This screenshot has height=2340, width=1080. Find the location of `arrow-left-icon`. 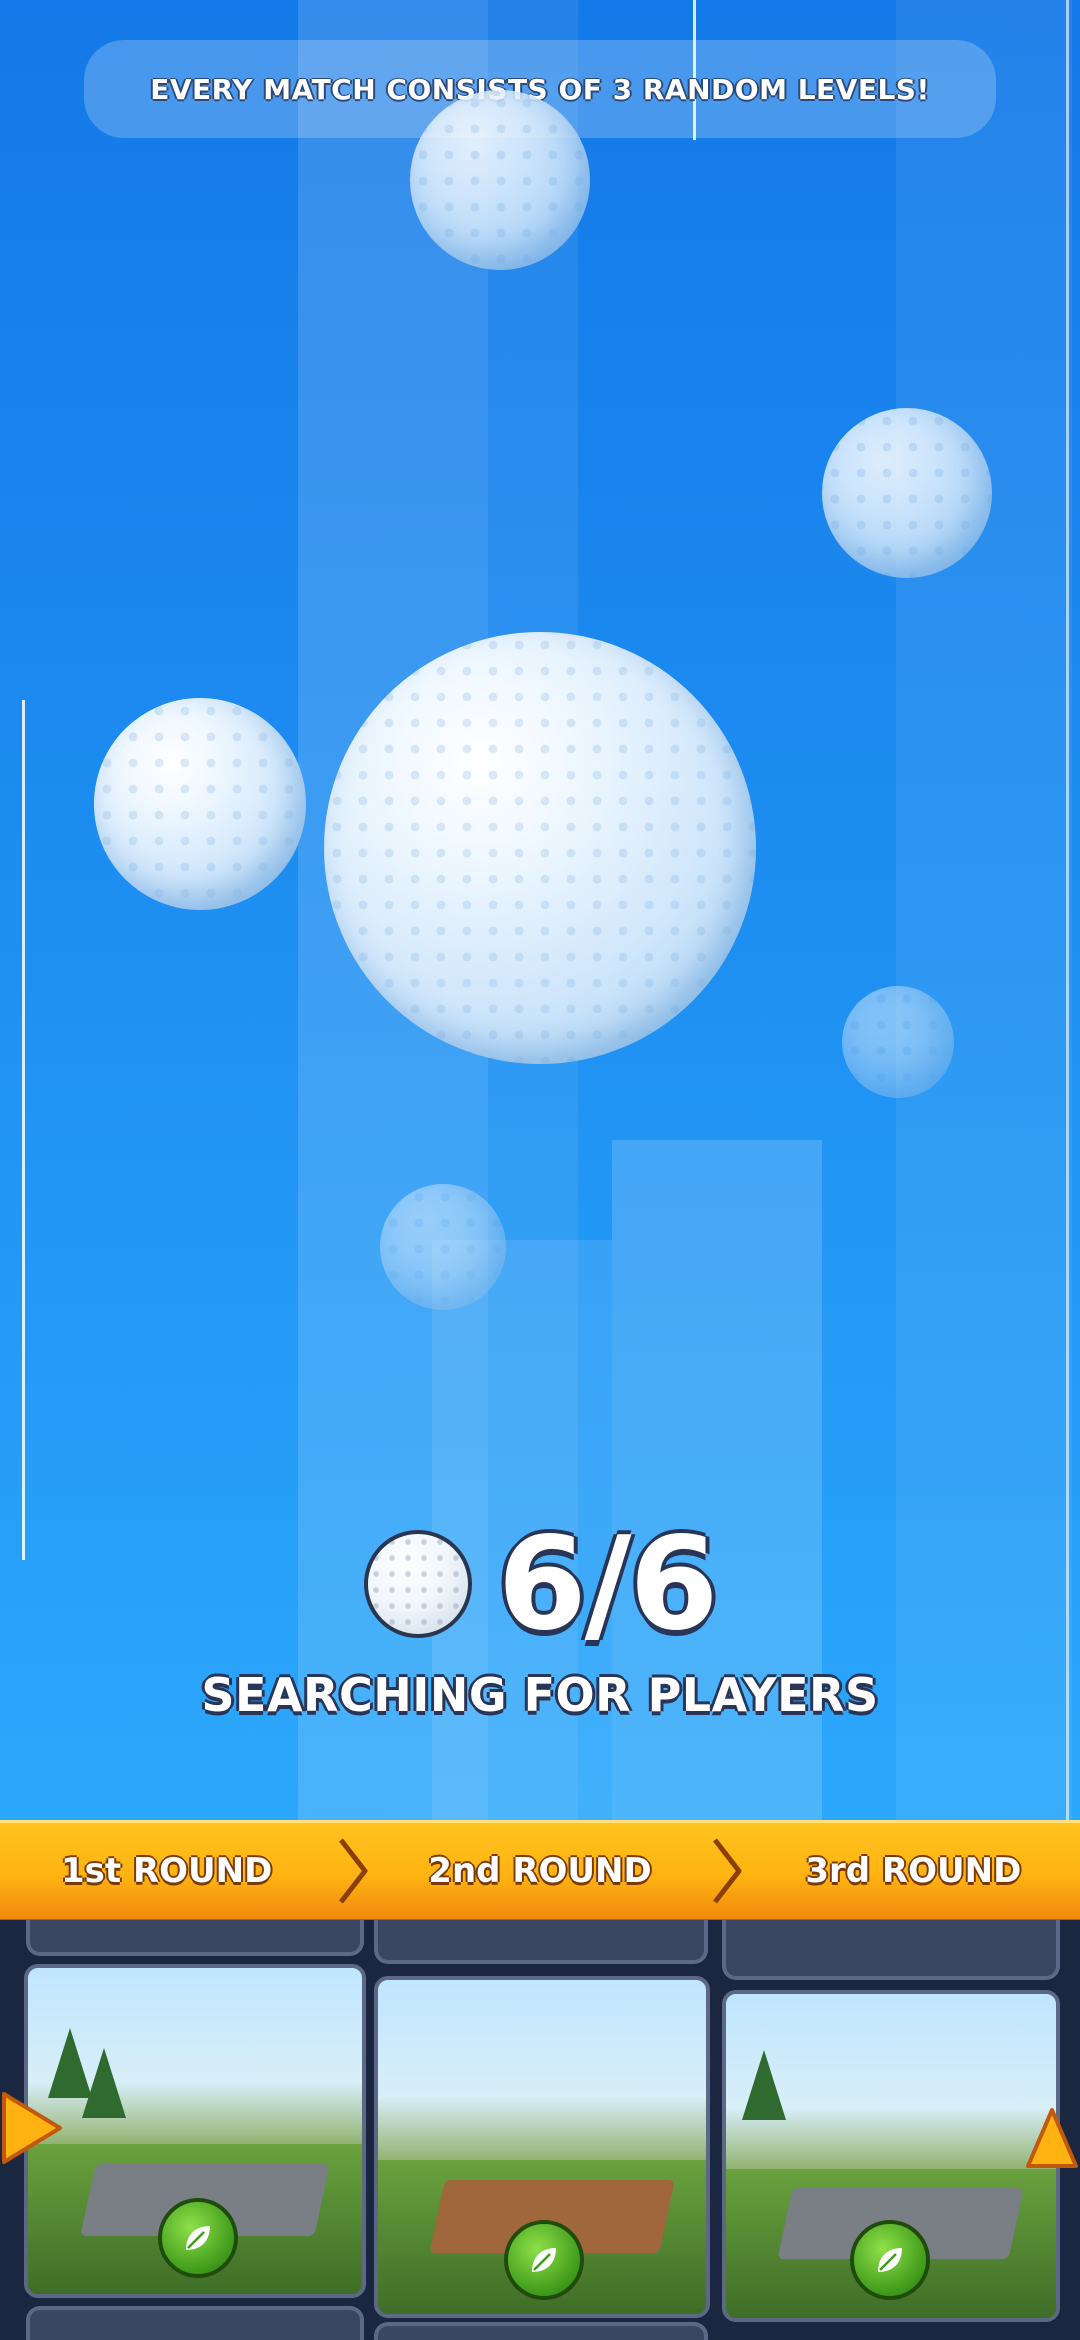

arrow-left-icon is located at coordinates (32, 2130).